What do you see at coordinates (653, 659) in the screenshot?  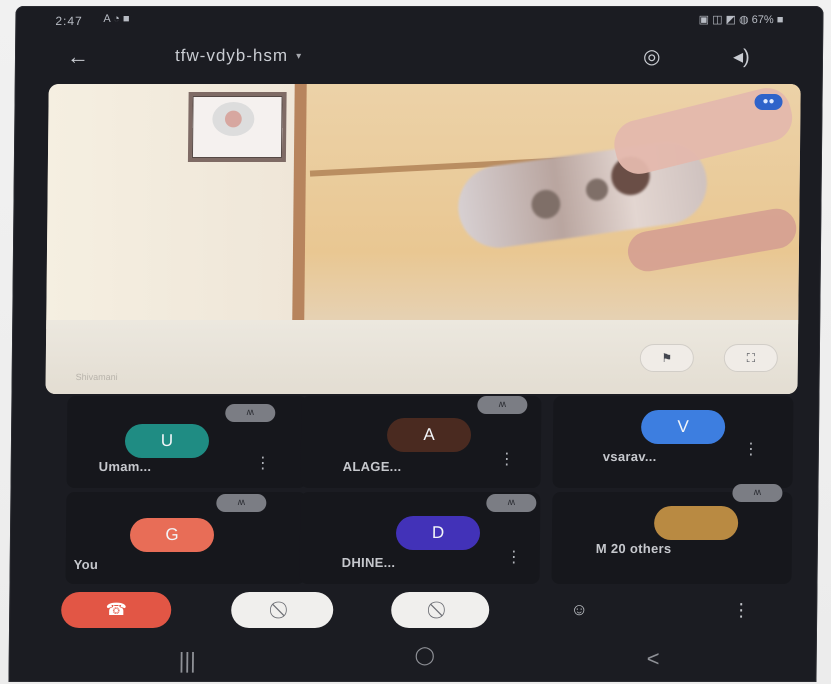 I see `back-nav-icon: <` at bounding box center [653, 659].